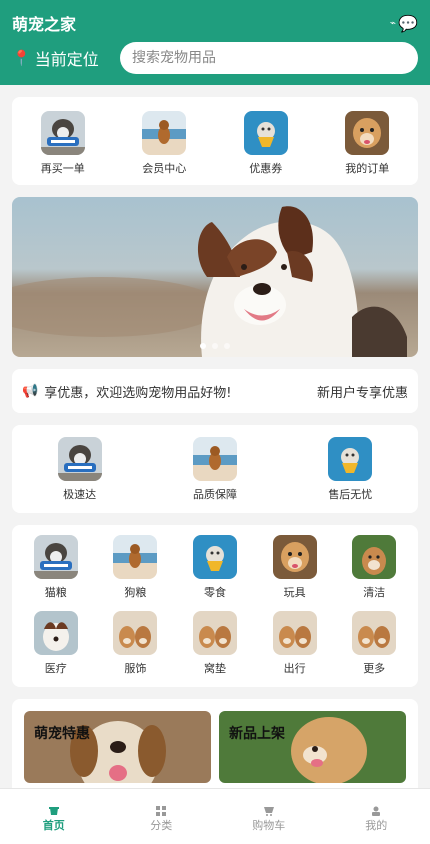 The image size is (430, 844). I want to click on service-quality: 品质保障, so click(215, 469).